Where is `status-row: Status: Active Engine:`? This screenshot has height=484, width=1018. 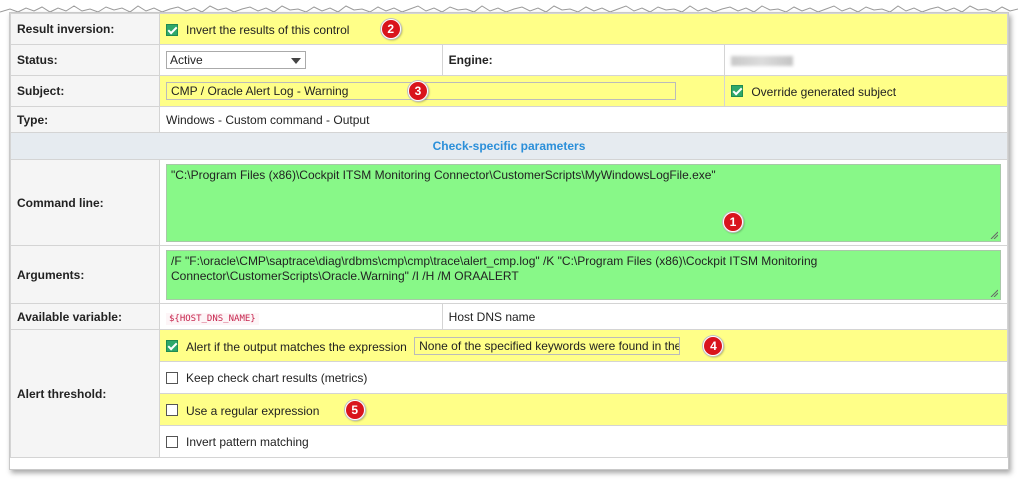 status-row: Status: Active Engine: is located at coordinates (509, 60).